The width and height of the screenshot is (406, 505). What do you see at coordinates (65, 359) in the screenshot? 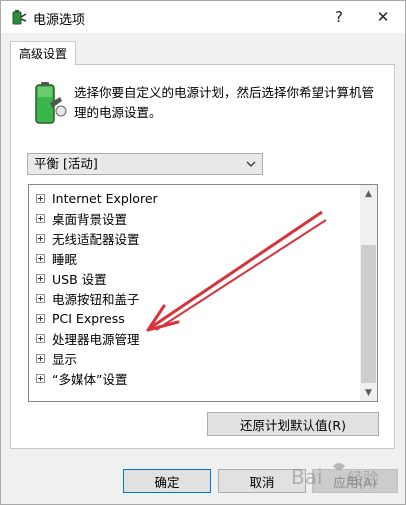
I see `tree-item-label: 显示` at bounding box center [65, 359].